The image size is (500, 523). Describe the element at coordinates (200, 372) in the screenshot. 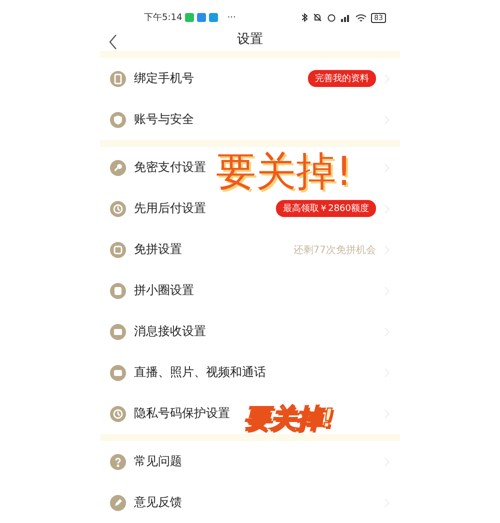

I see `row-label: 直播、照片、视频和通话` at that location.